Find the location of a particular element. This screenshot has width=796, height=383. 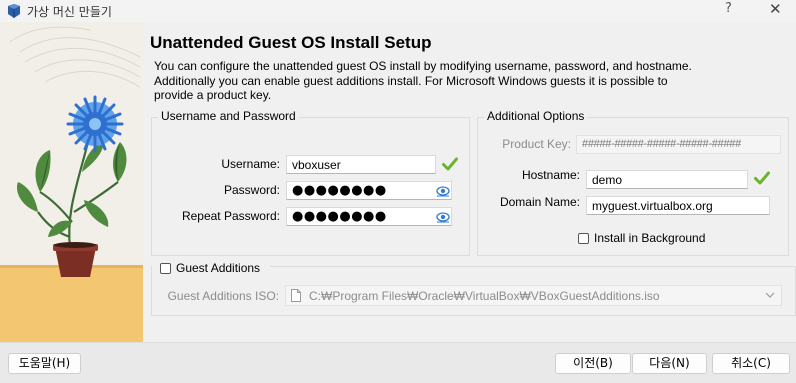

group-divider is located at coordinates (532, 266).